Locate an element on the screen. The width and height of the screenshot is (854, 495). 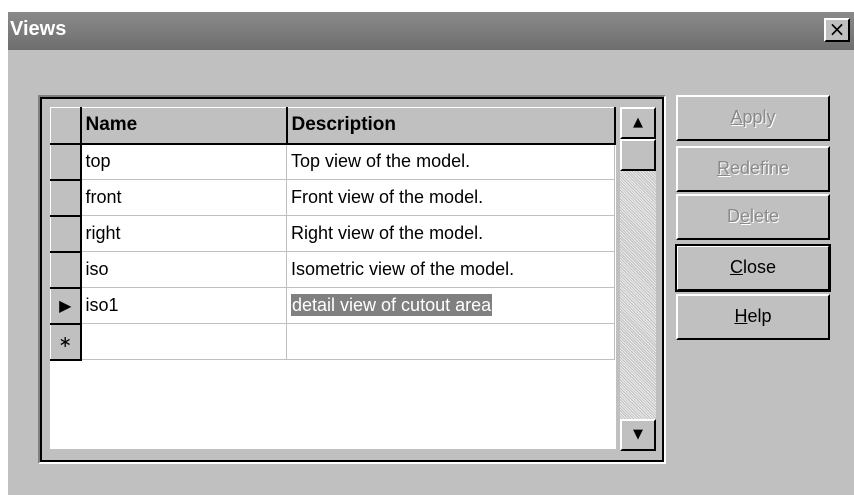
cell-description: Front view of the model. is located at coordinates (450, 197).